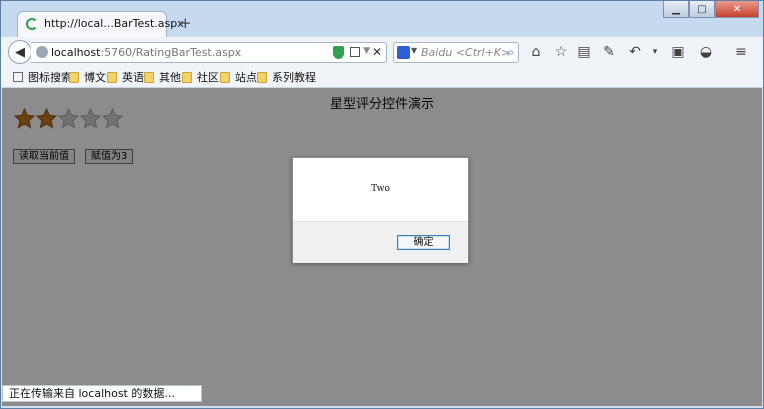 This screenshot has width=764, height=409. I want to click on search-icon: ⌕, so click(510, 52).